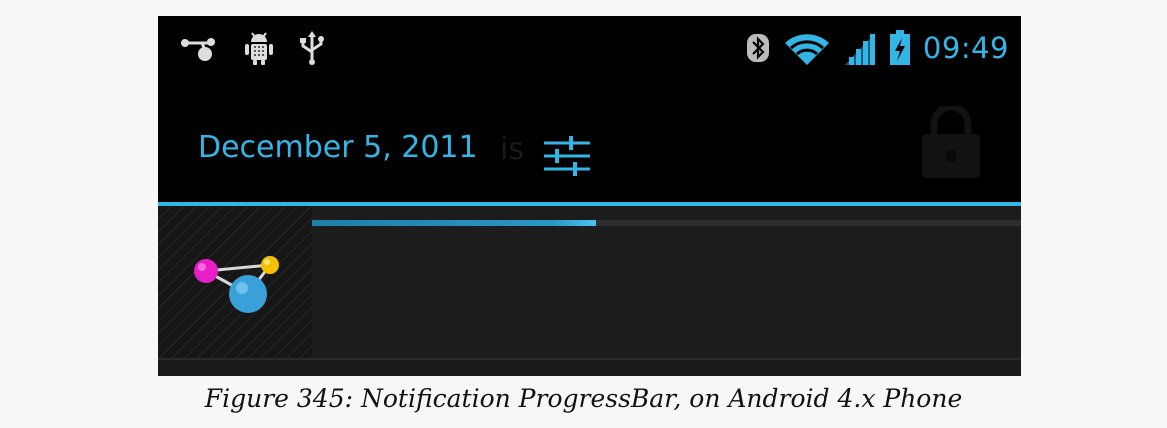 The width and height of the screenshot is (1167, 428). What do you see at coordinates (965, 48) in the screenshot?
I see `status-clock: 09:49` at bounding box center [965, 48].